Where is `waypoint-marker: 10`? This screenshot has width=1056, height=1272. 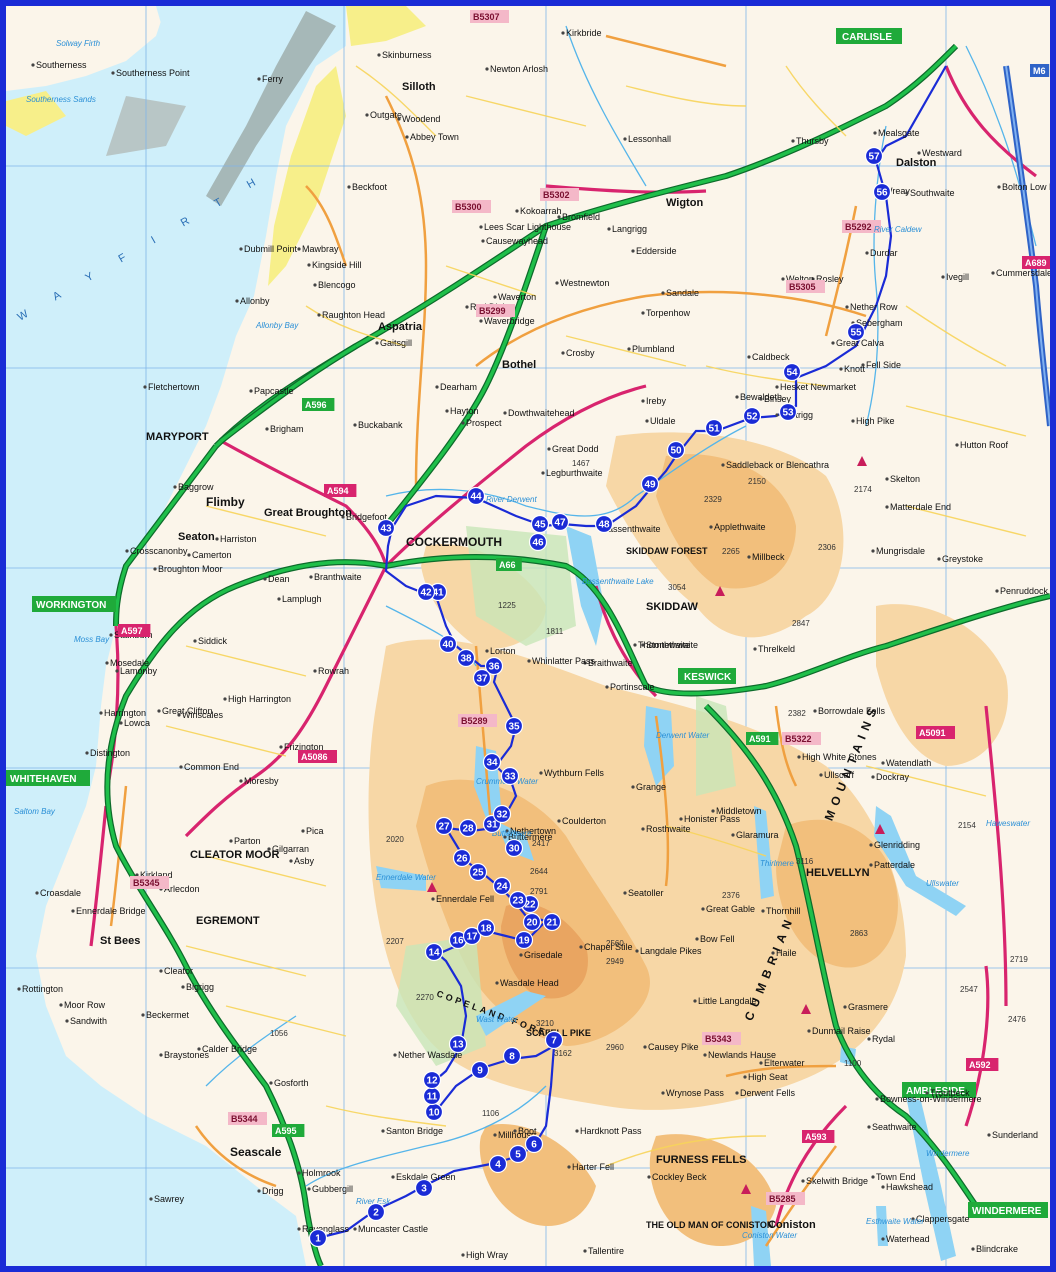
waypoint-marker: 10 is located at coordinates (434, 1112).